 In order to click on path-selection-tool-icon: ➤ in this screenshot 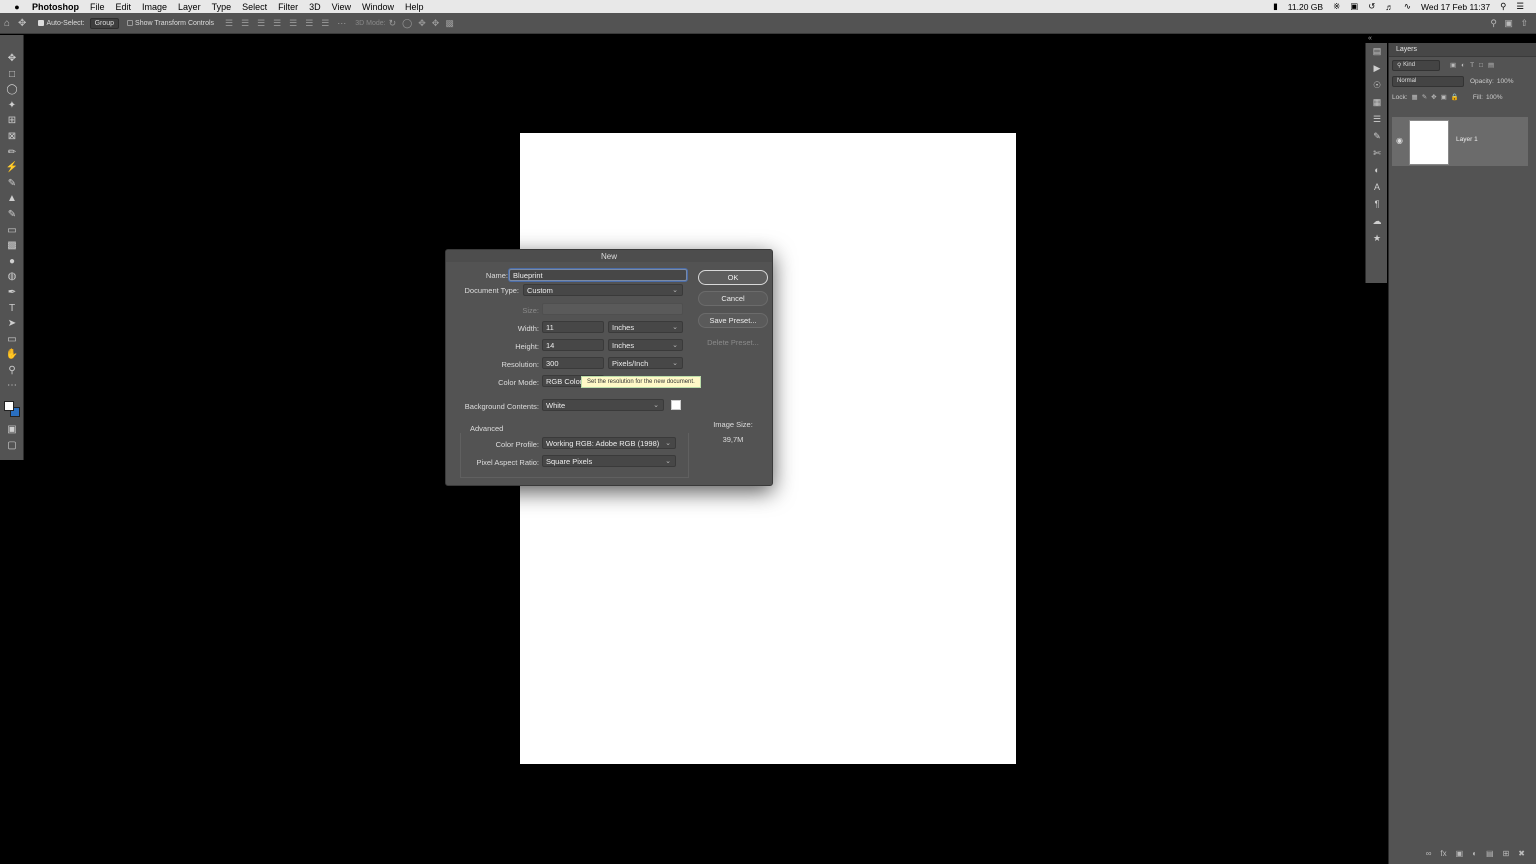, I will do `click(12, 324)`.